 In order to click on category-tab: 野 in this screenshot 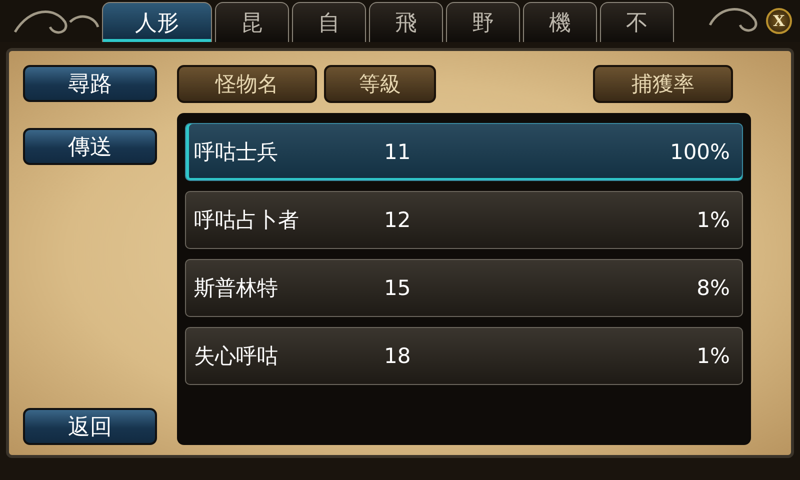, I will do `click(483, 22)`.